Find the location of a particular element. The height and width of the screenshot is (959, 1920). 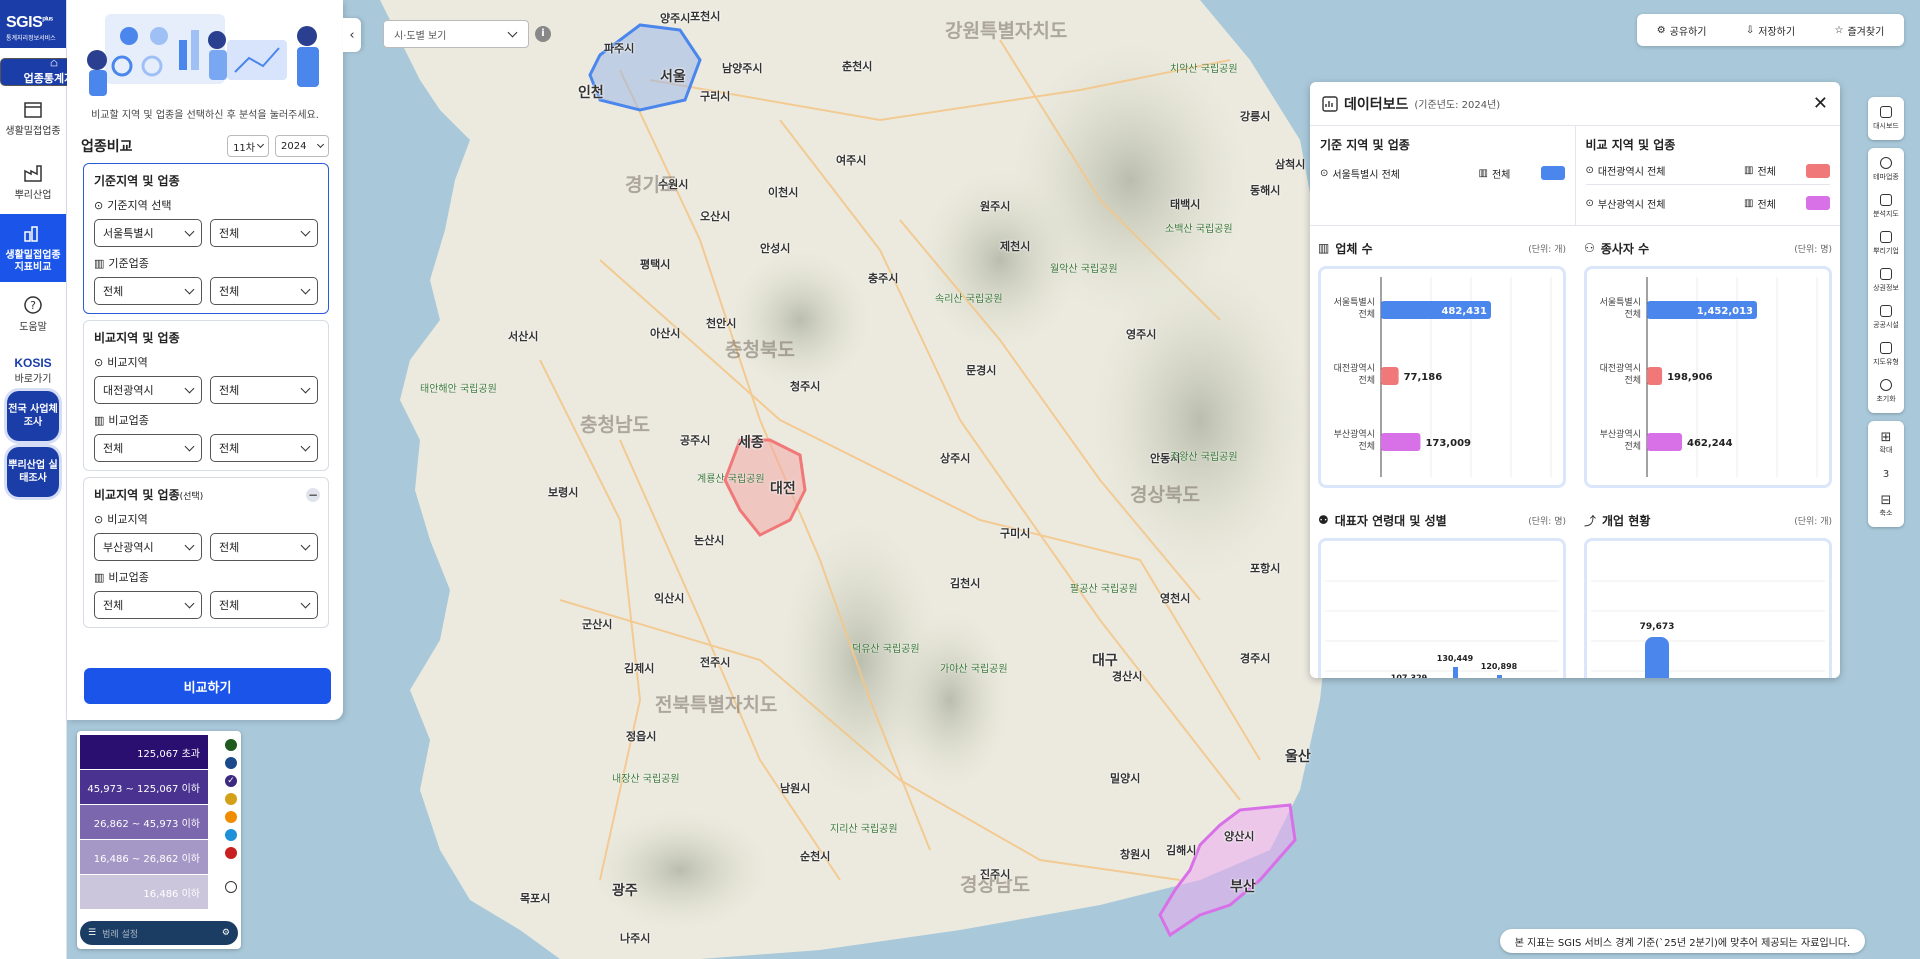

compare2-sgg-select: 전체 is located at coordinates (264, 547).